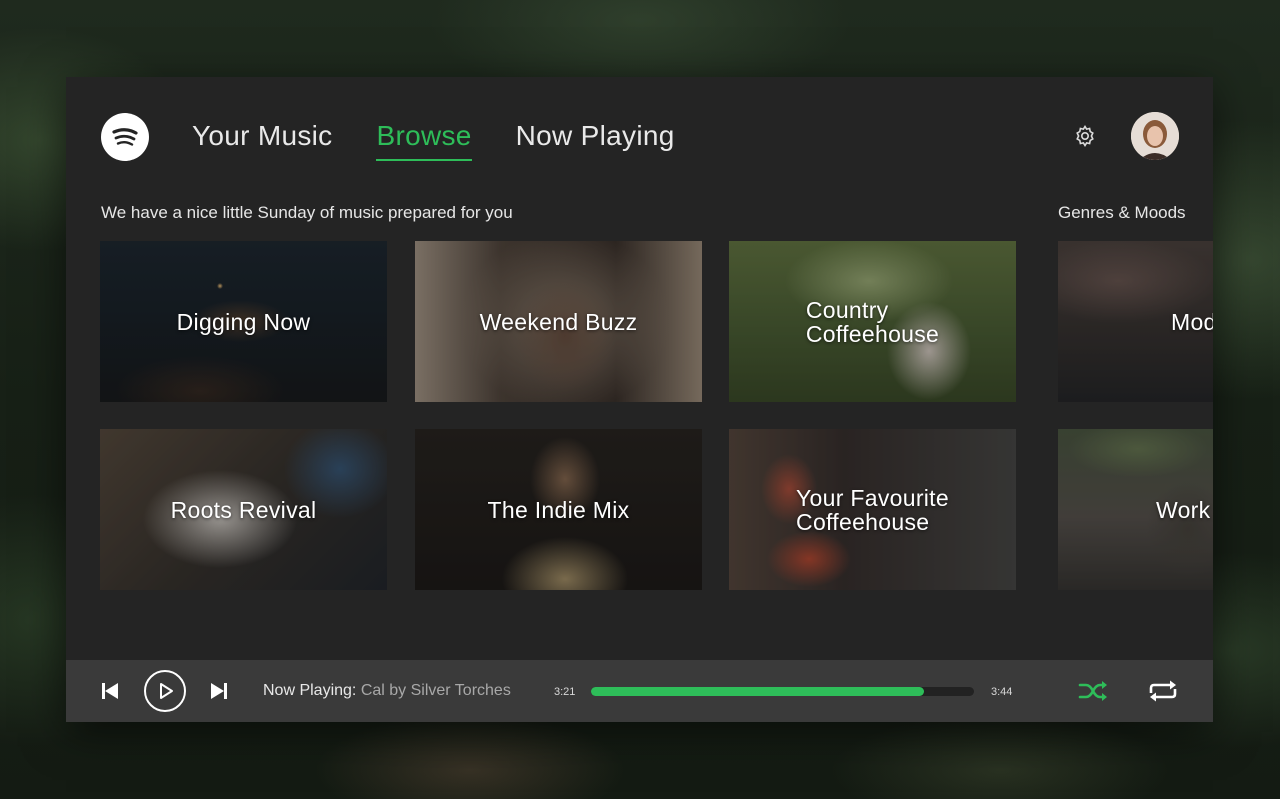 This screenshot has height=799, width=1280. What do you see at coordinates (1135, 509) in the screenshot?
I see `genre-tile-work: Work` at bounding box center [1135, 509].